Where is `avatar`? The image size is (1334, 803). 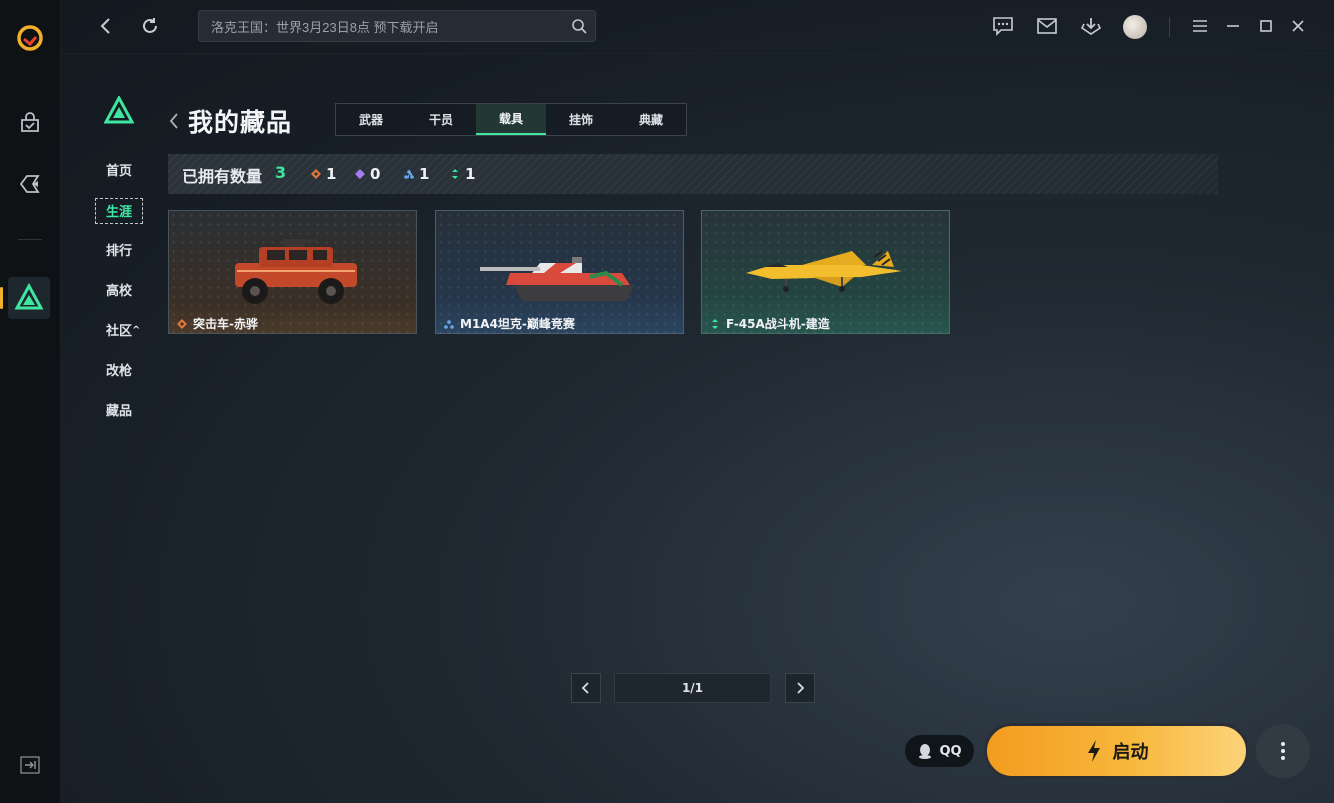 avatar is located at coordinates (1135, 27).